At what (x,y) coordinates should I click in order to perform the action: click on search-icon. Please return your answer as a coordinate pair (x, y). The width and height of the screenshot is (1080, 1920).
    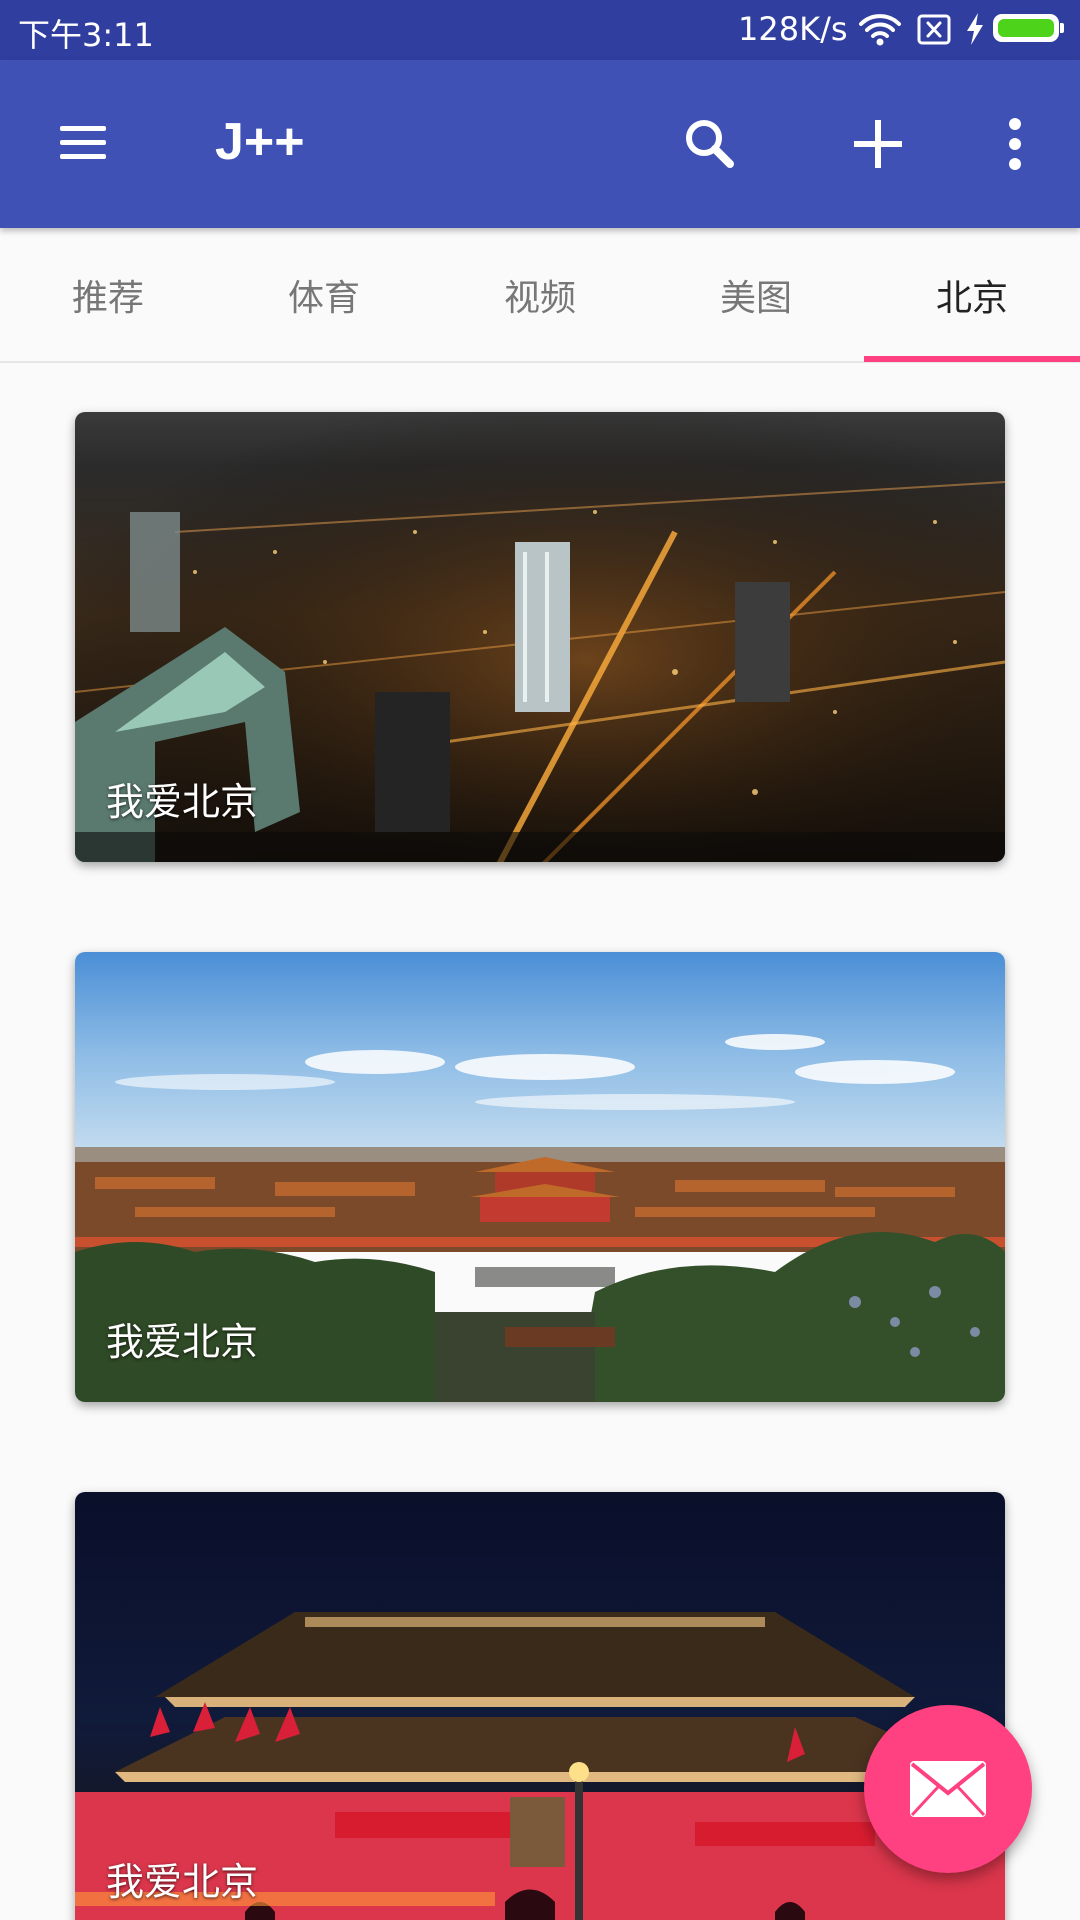
    Looking at the image, I should click on (710, 144).